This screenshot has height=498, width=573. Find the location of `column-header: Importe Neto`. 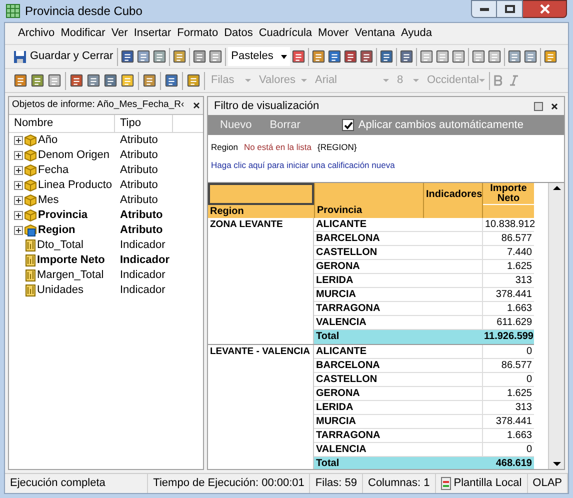

column-header: Importe Neto is located at coordinates (508, 193).